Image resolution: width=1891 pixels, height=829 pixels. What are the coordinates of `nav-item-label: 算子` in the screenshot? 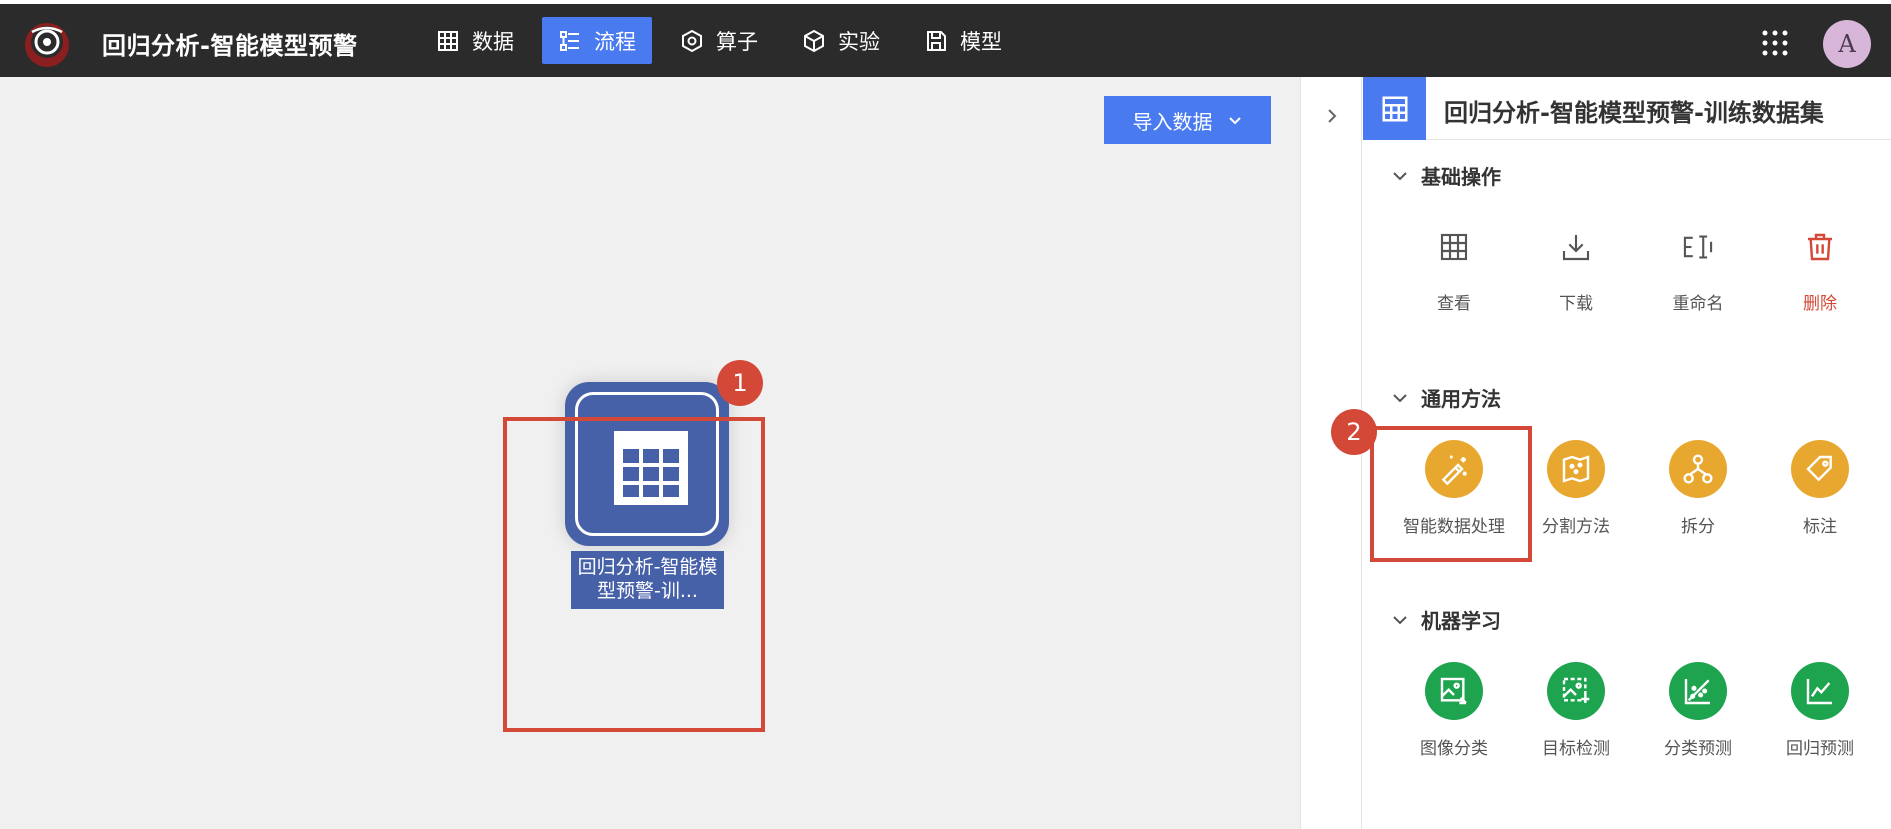 It's located at (737, 41).